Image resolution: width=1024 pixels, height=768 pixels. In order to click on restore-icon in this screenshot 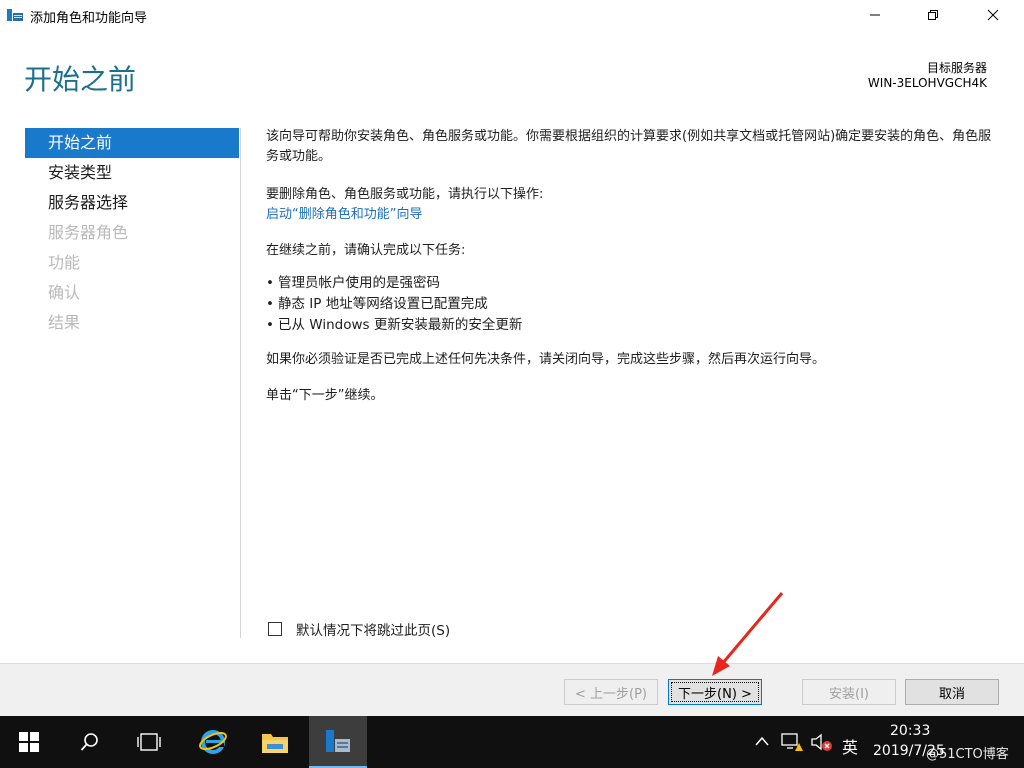, I will do `click(933, 15)`.